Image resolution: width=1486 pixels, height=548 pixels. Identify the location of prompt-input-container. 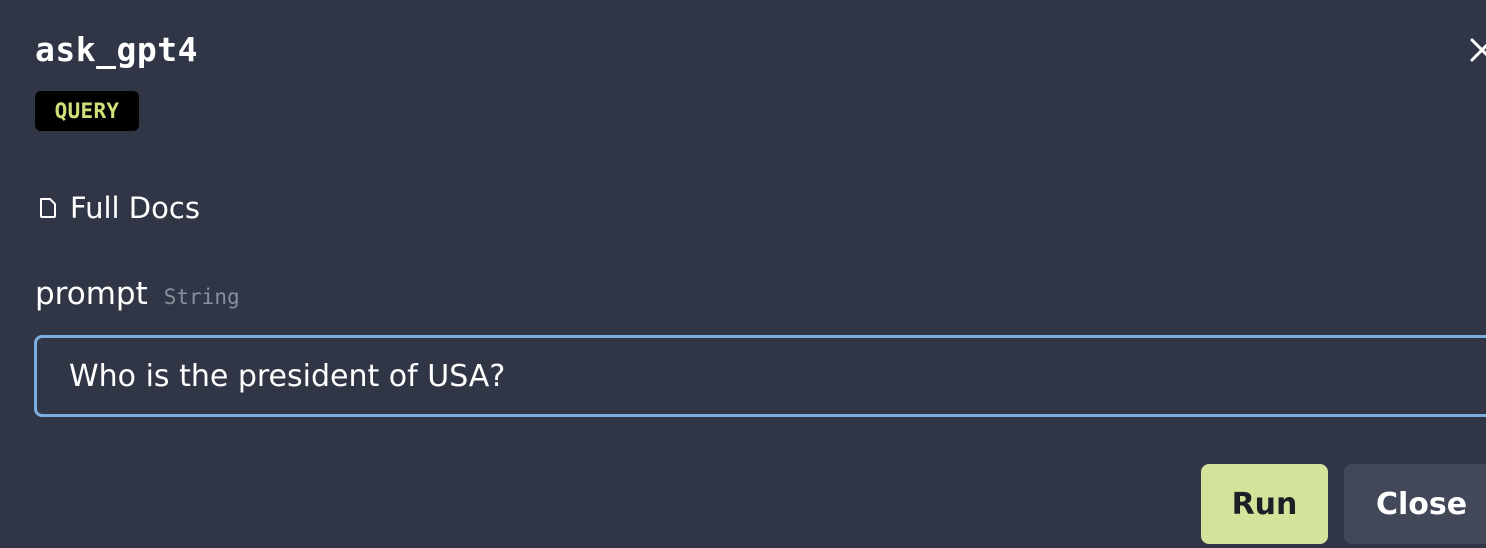
(760, 376).